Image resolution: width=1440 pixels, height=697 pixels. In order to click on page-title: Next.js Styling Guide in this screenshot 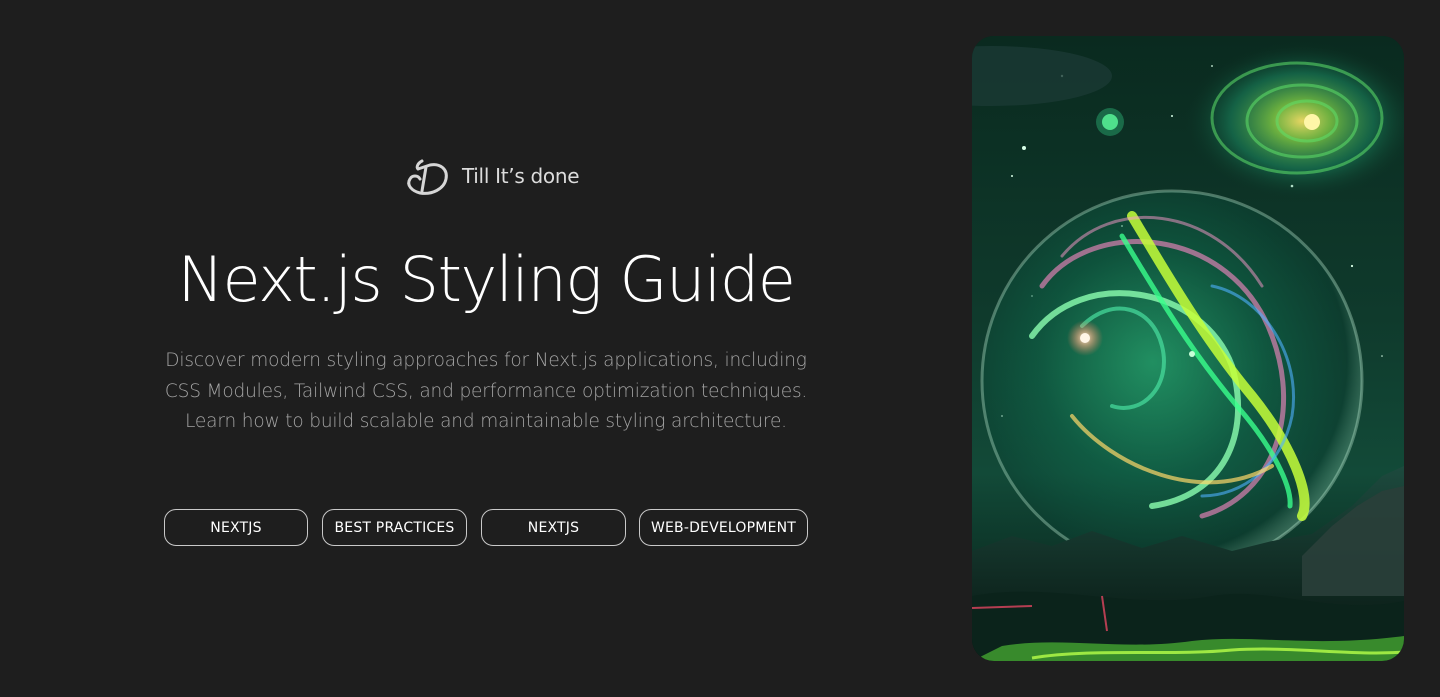, I will do `click(486, 279)`.